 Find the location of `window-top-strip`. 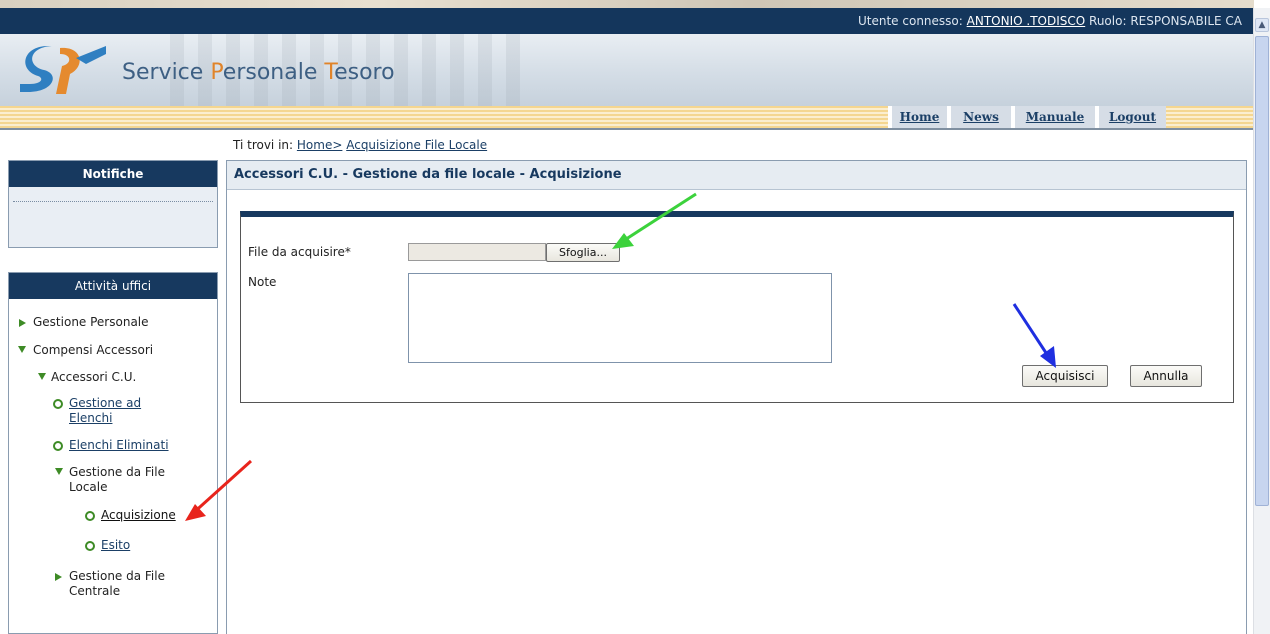

window-top-strip is located at coordinates (627, 4).